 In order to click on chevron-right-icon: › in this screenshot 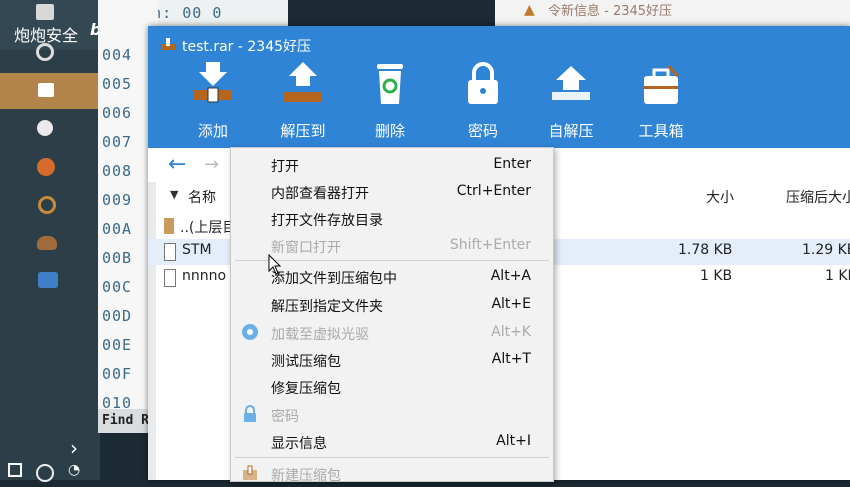, I will do `click(74, 448)`.